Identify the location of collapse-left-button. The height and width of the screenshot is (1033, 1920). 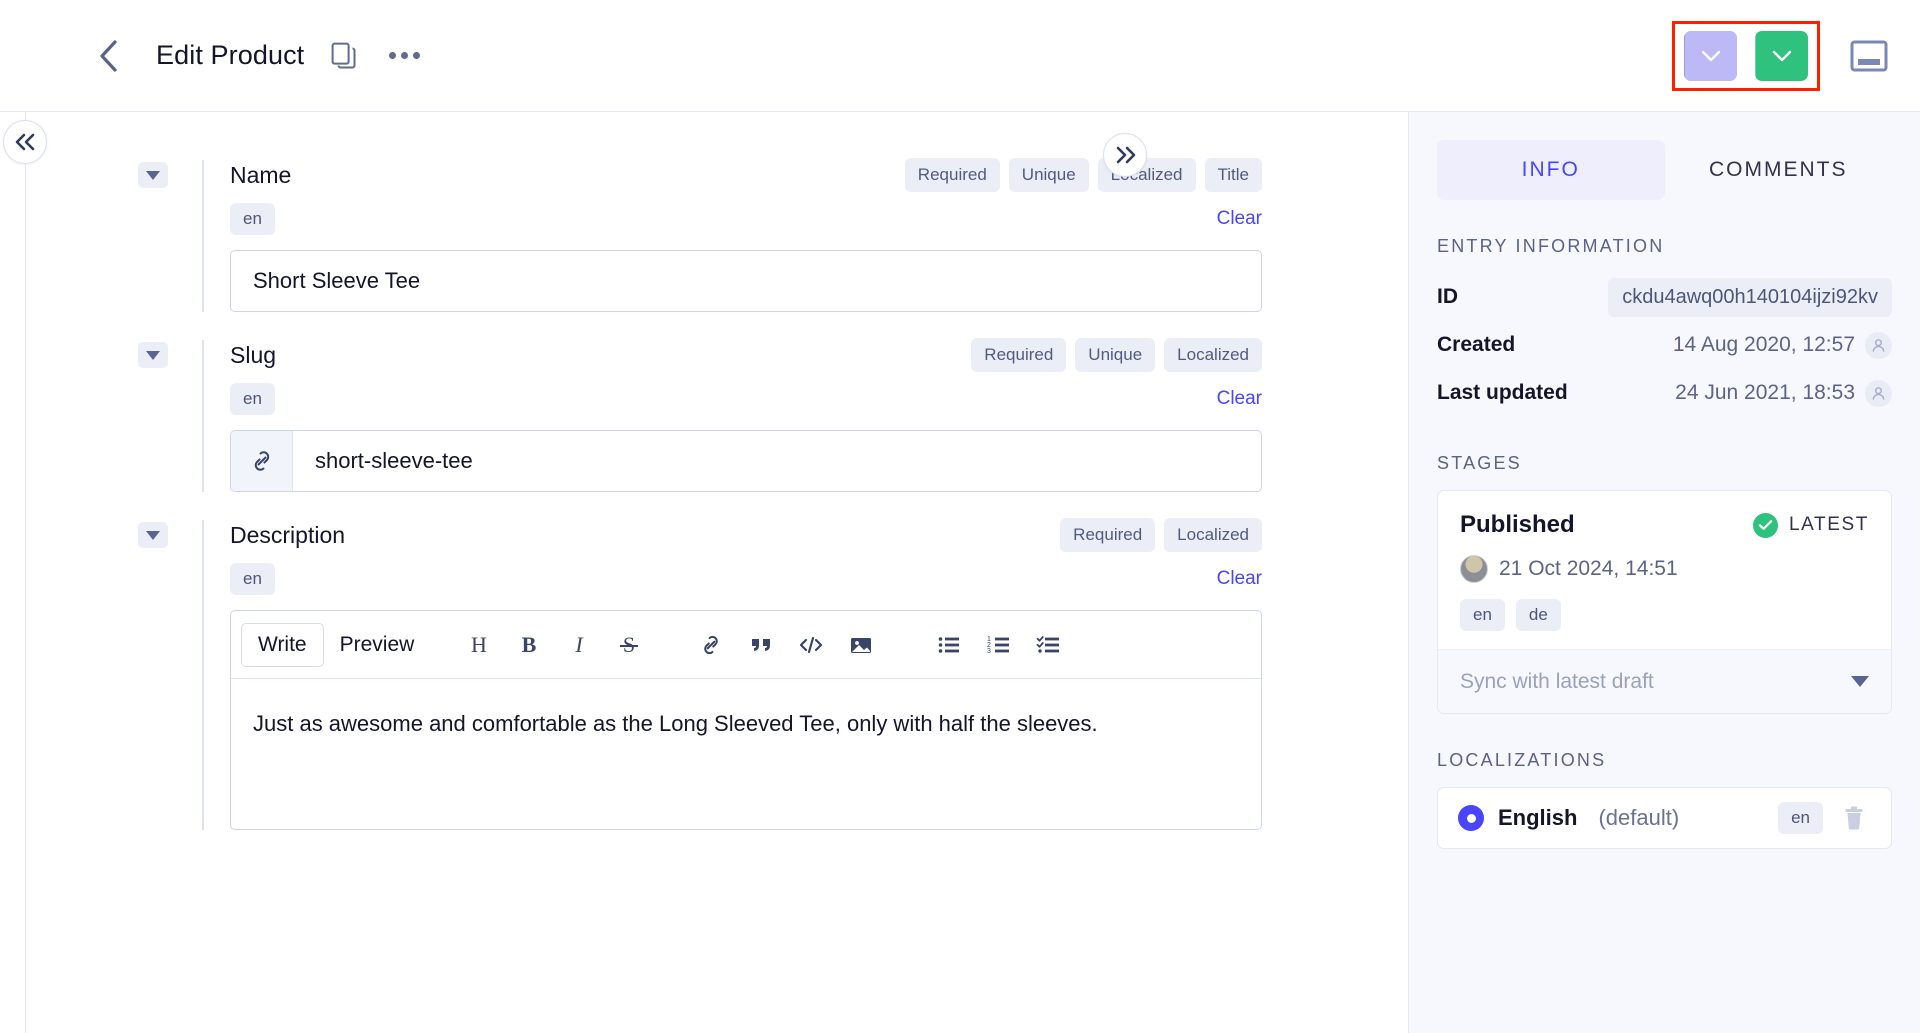
(25, 142).